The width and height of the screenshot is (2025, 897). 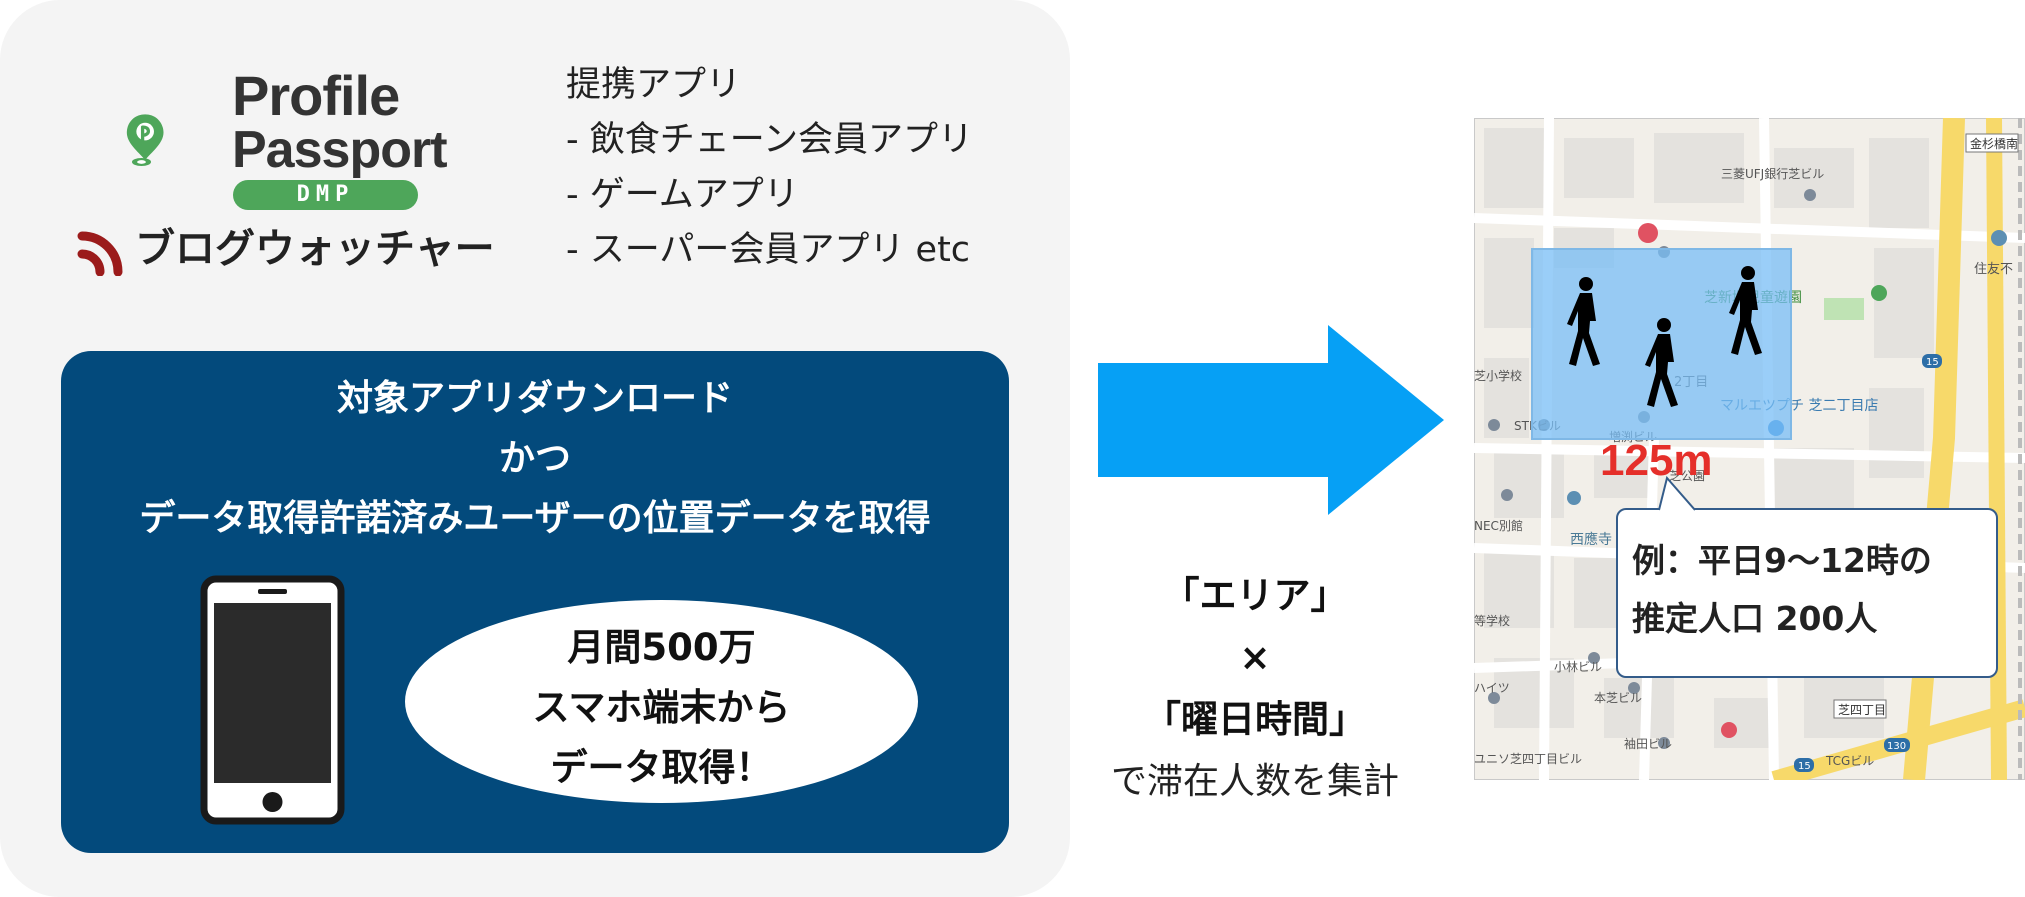 I want to click on map-label: 小林ビル, so click(x=1578, y=667).